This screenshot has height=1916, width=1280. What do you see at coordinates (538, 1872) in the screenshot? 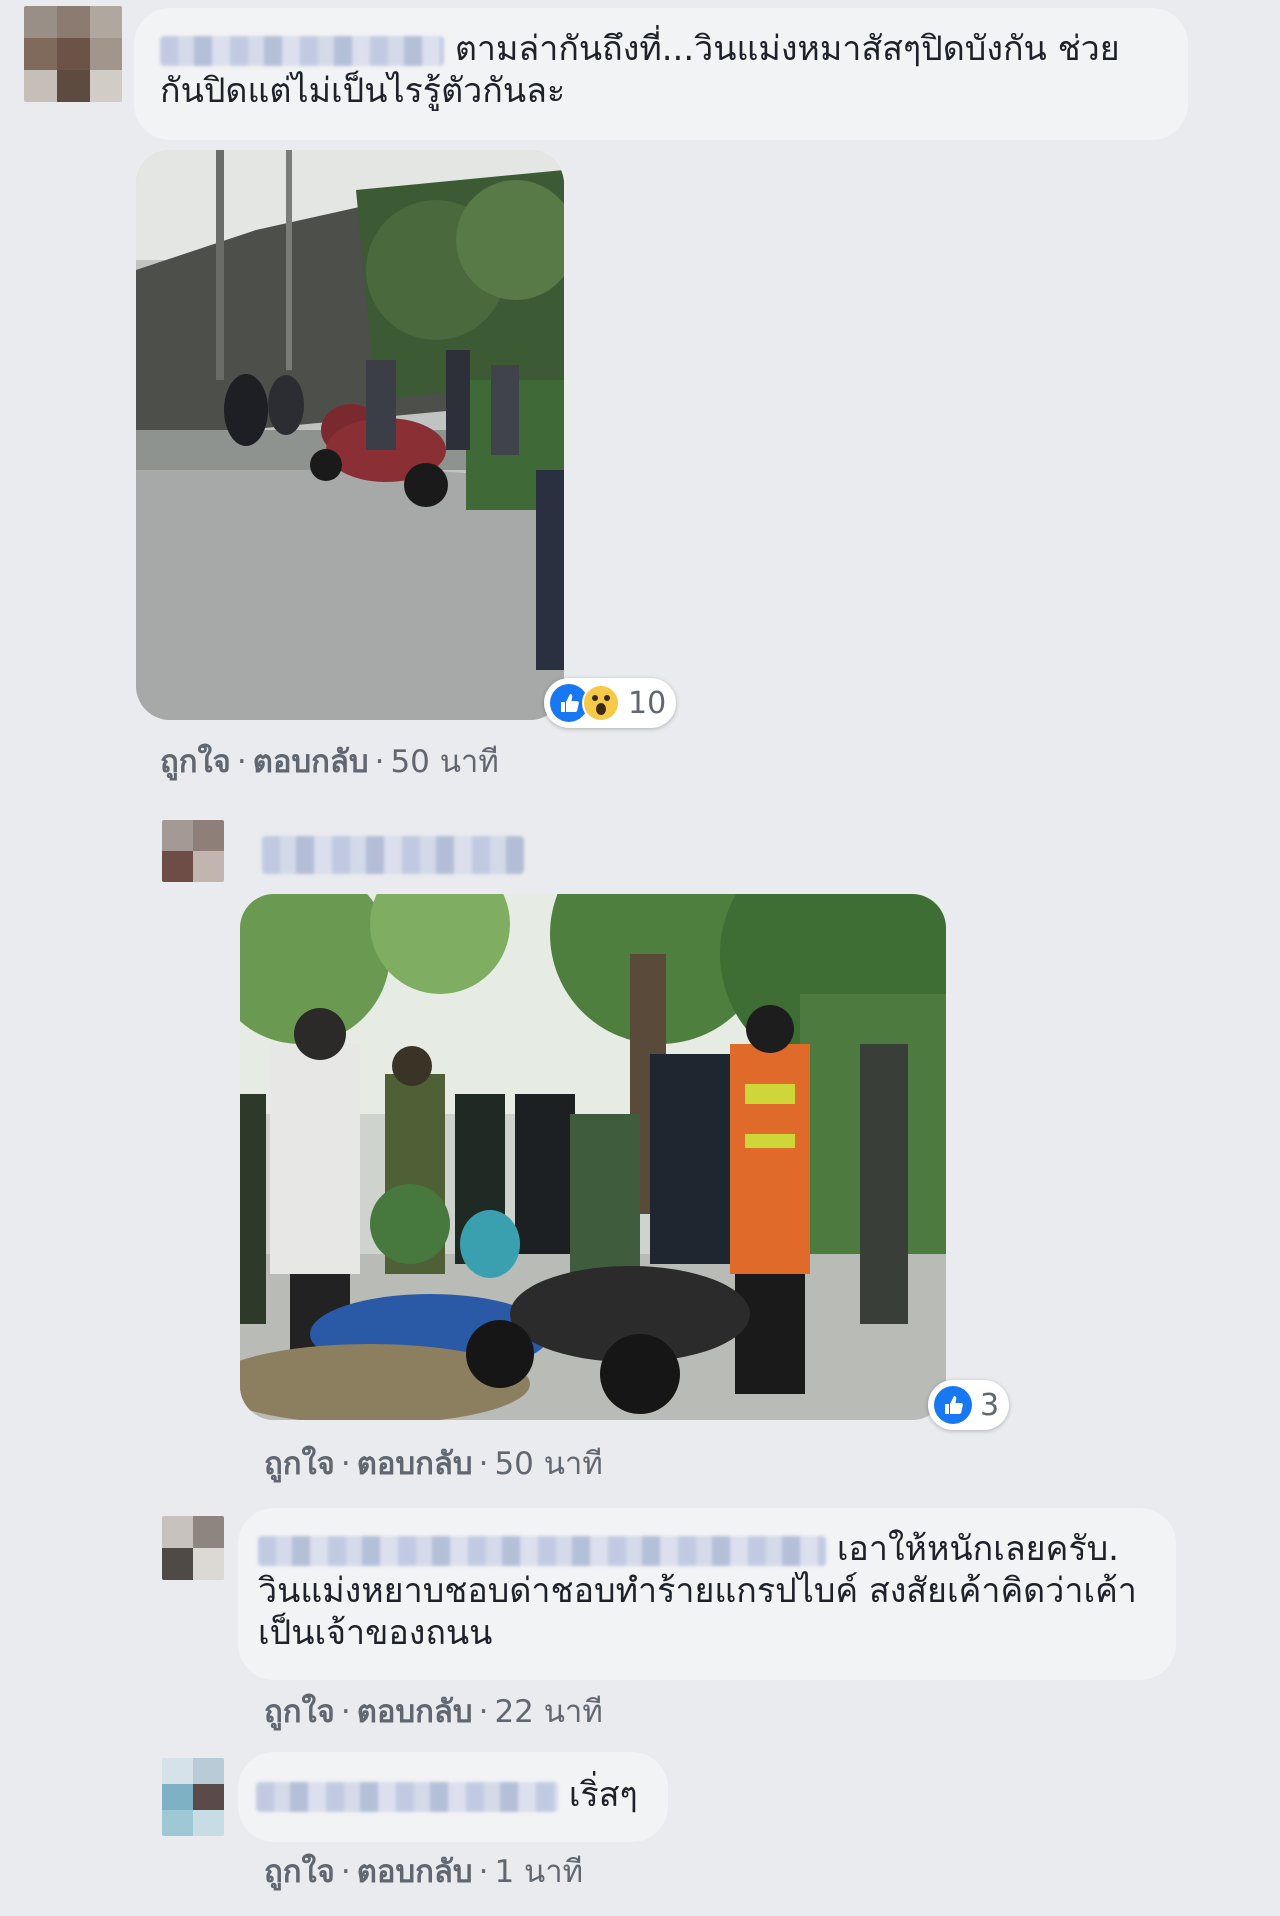
I see `timestamp: 1 นาที` at bounding box center [538, 1872].